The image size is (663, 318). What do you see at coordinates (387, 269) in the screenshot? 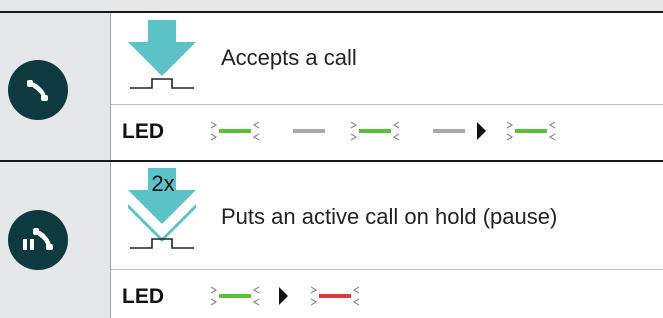
I see `row2-led-divider` at bounding box center [387, 269].